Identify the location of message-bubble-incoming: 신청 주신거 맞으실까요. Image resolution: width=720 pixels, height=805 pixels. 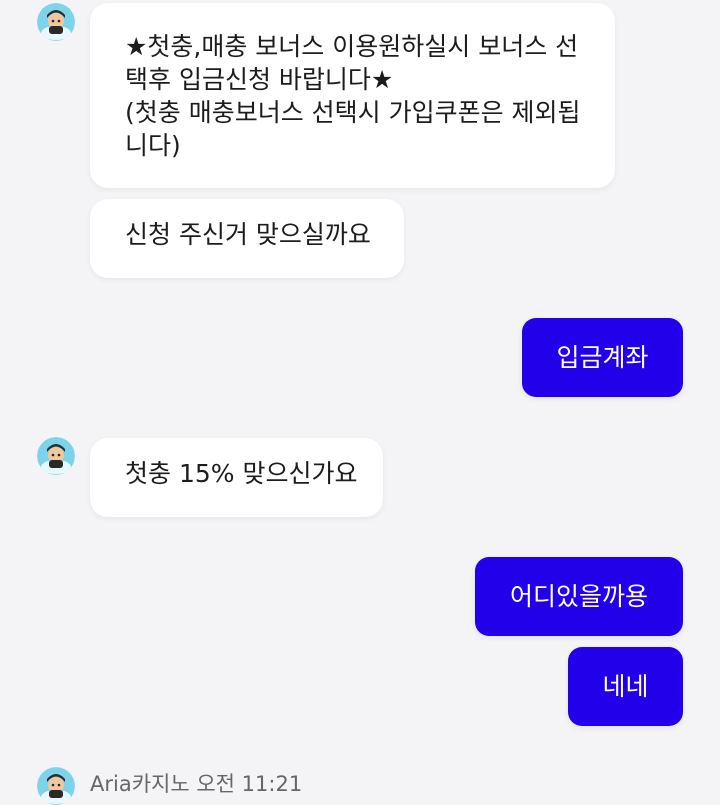
(247, 238).